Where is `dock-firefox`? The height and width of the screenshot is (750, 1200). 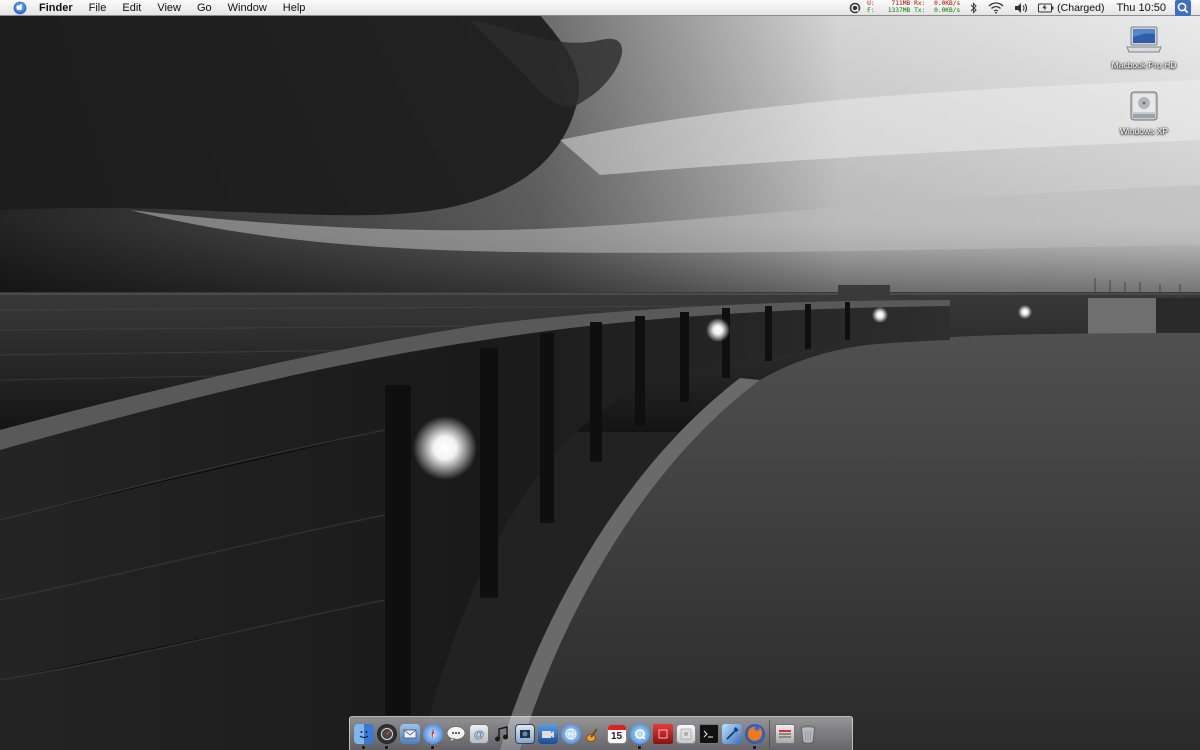
dock-firefox is located at coordinates (754, 734).